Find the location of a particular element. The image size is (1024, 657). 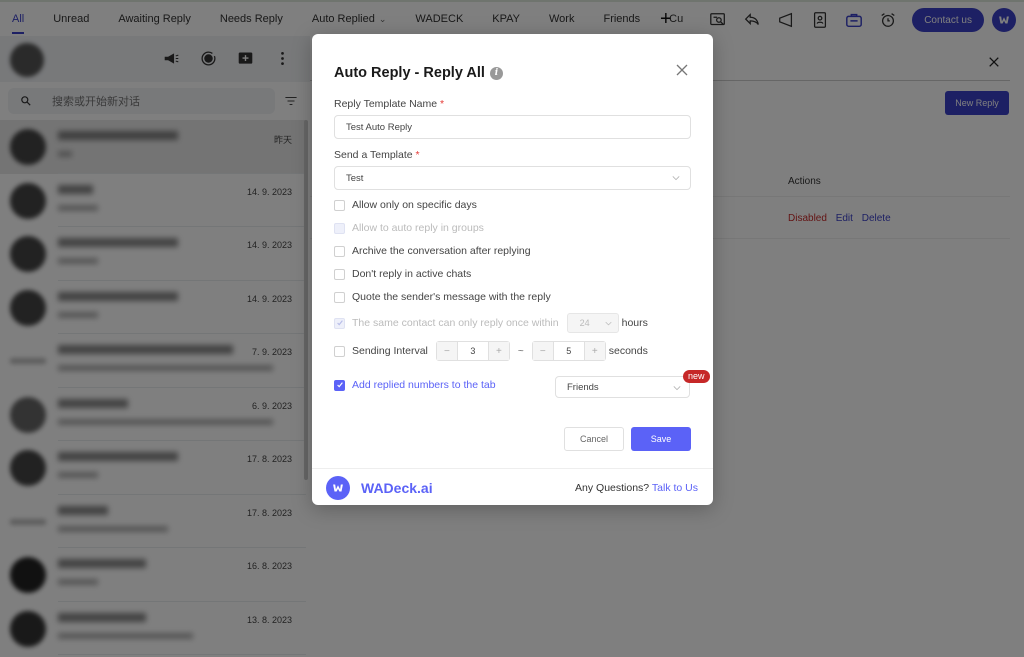

talk-to-us-link: Talk to Us is located at coordinates (675, 488).